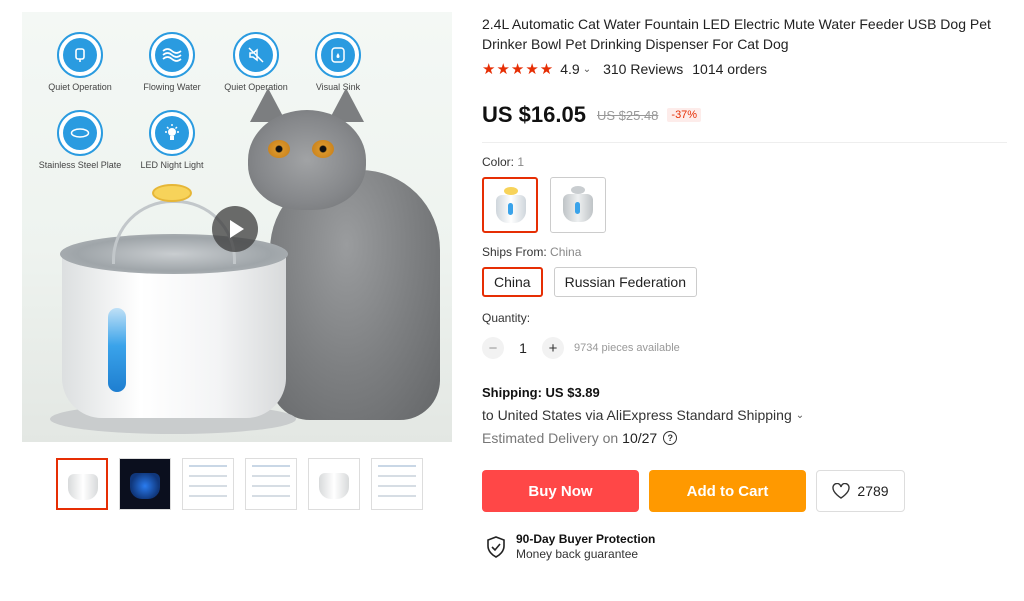  Describe the element at coordinates (586, 539) in the screenshot. I see `protection-title: 90-Day Buyer Protection` at that location.